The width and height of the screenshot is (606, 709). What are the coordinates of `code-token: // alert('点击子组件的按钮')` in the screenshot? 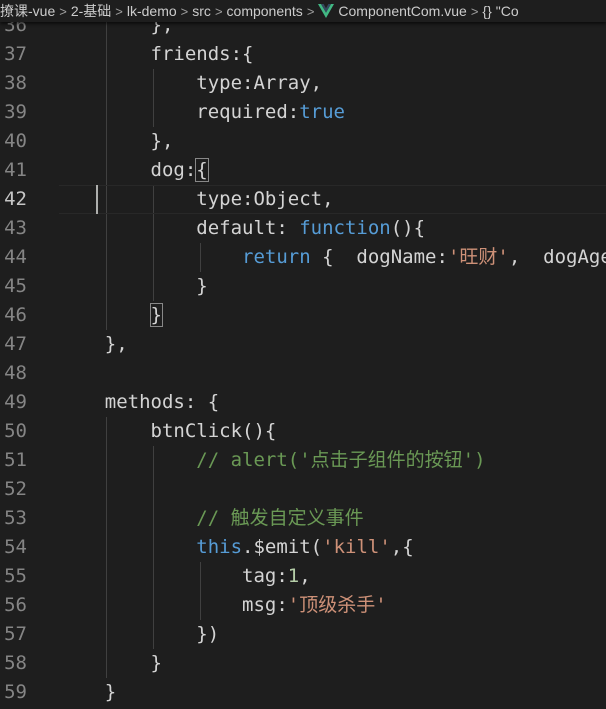 It's located at (341, 460).